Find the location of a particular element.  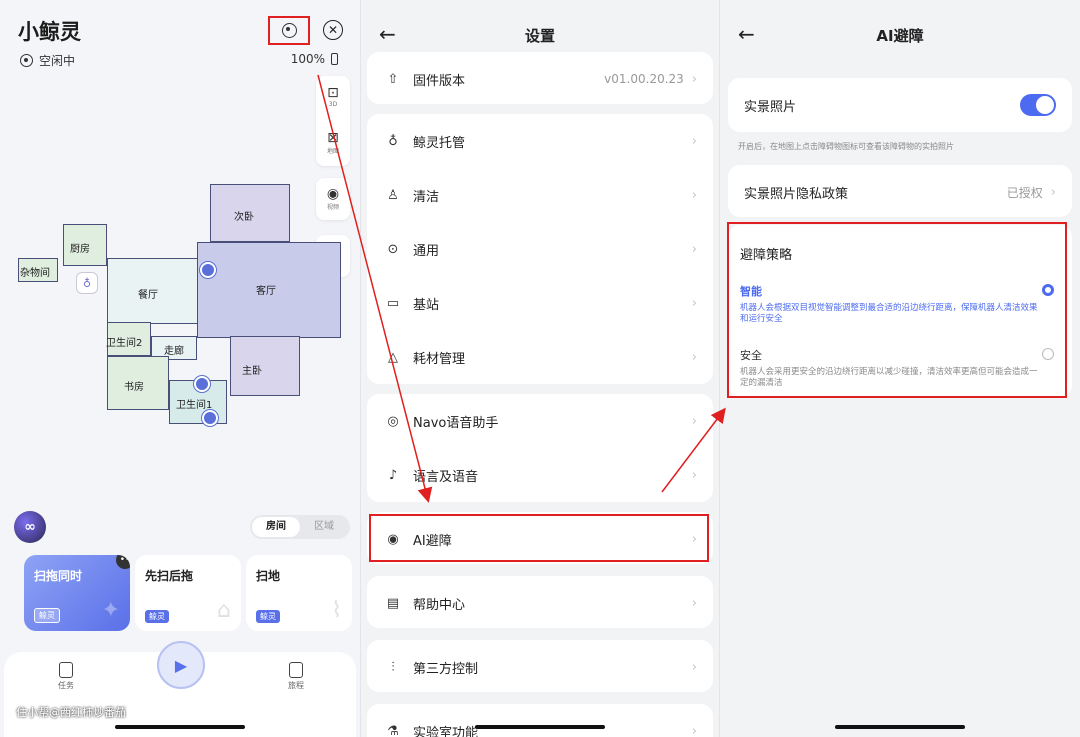

row-label: 耗材管理 is located at coordinates (439, 359).